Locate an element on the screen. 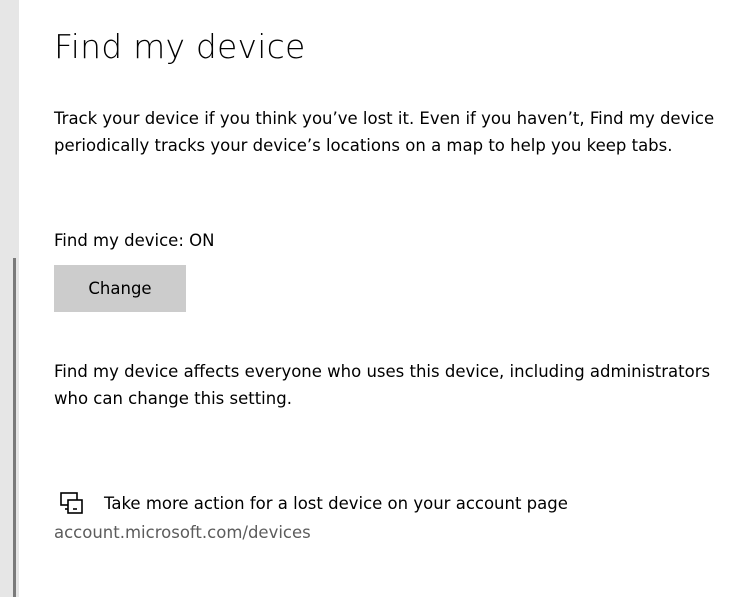  devices-icon is located at coordinates (71, 503).